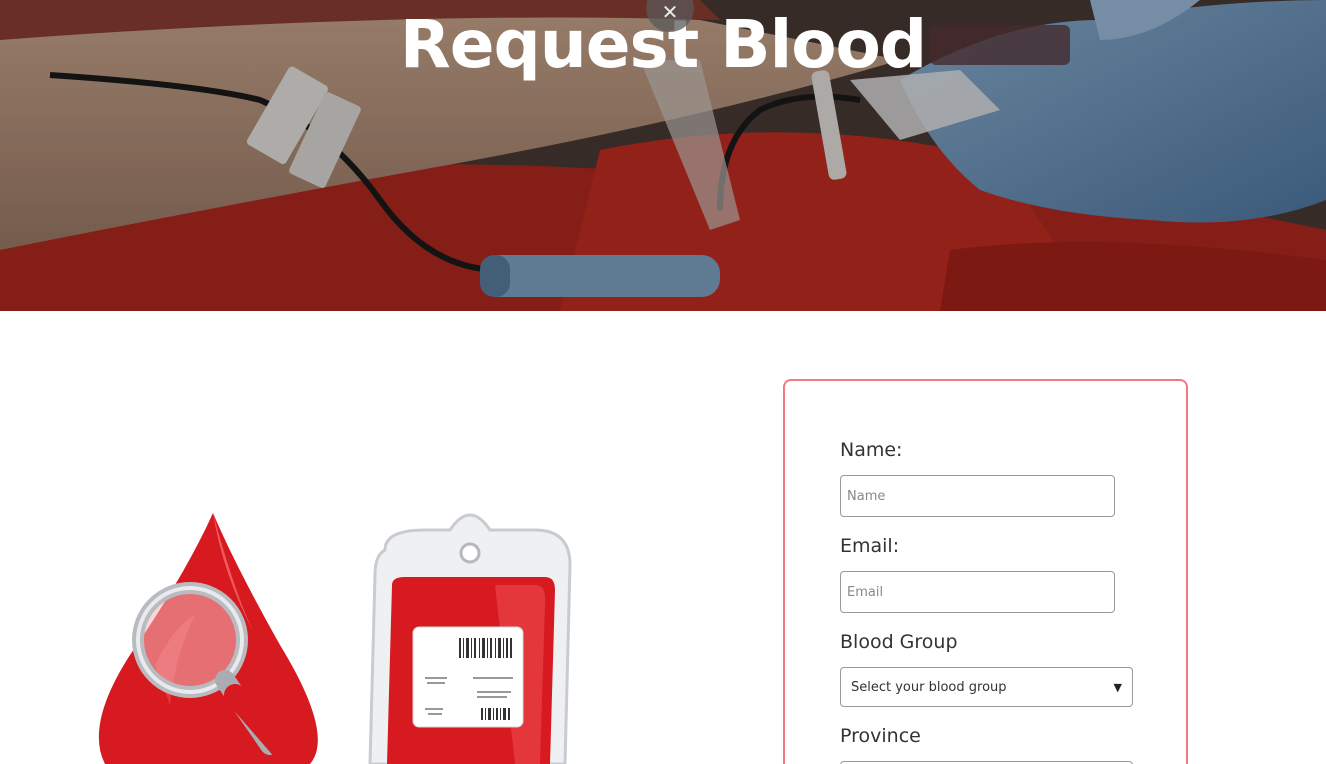 The width and height of the screenshot is (1326, 764). Describe the element at coordinates (871, 450) in the screenshot. I see `name-label: Name:` at that location.